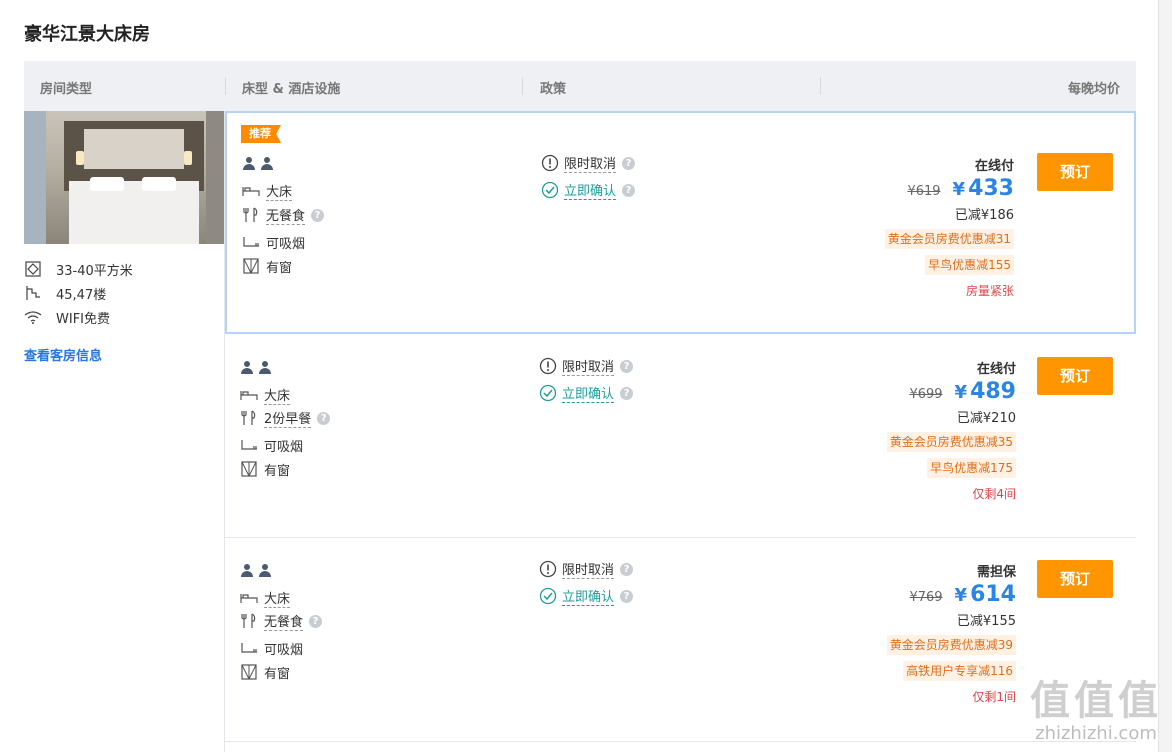 This screenshot has height=752, width=1172. I want to click on promo-tag: 早鸟优惠减175, so click(971, 468).